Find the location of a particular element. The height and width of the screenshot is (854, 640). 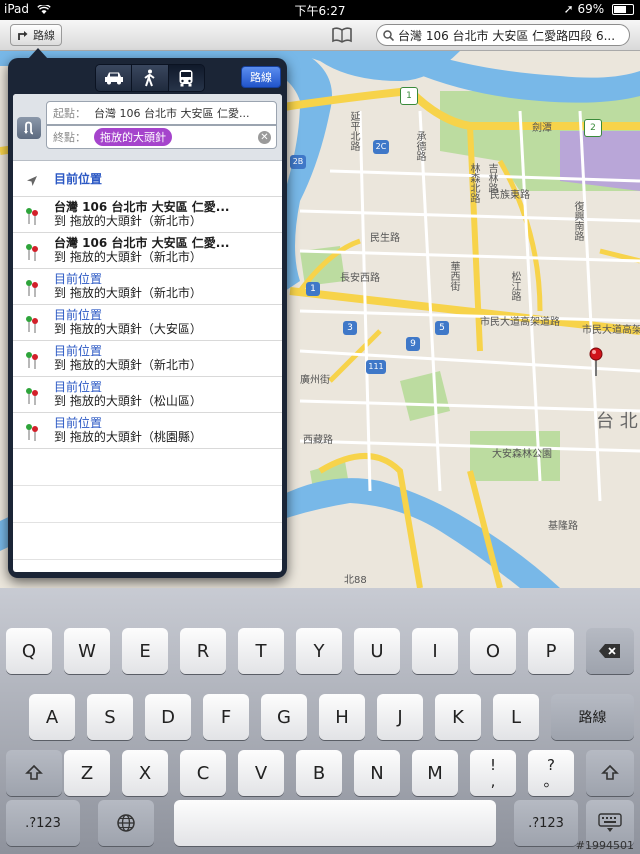

route-button: 路線 is located at coordinates (261, 77).